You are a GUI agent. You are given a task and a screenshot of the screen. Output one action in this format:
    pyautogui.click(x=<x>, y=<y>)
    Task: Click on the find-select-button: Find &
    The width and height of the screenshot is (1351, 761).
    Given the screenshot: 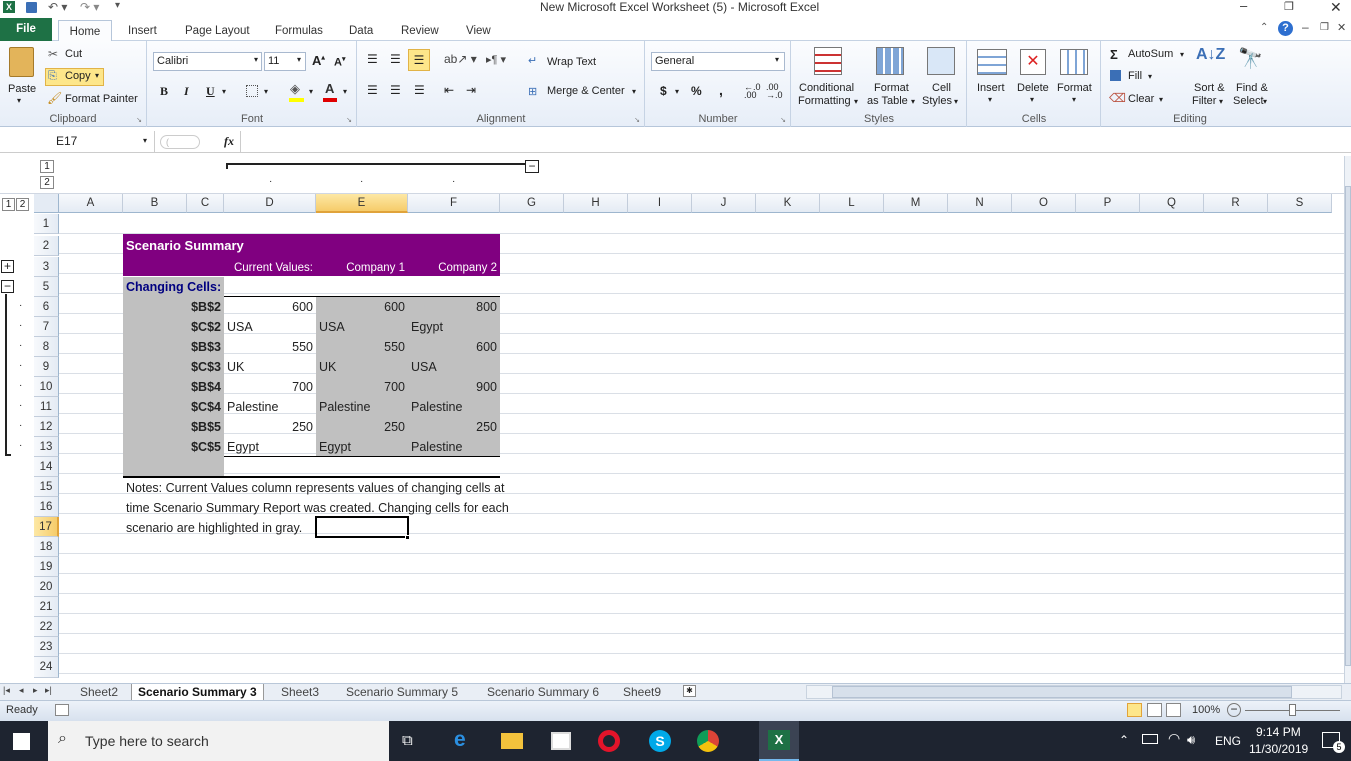 What is the action you would take?
    pyautogui.click(x=1252, y=88)
    